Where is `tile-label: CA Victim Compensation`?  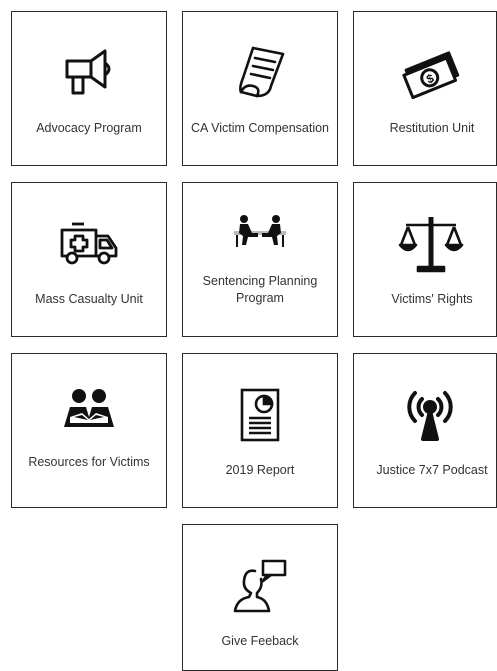
tile-label: CA Victim Compensation is located at coordinates (260, 128).